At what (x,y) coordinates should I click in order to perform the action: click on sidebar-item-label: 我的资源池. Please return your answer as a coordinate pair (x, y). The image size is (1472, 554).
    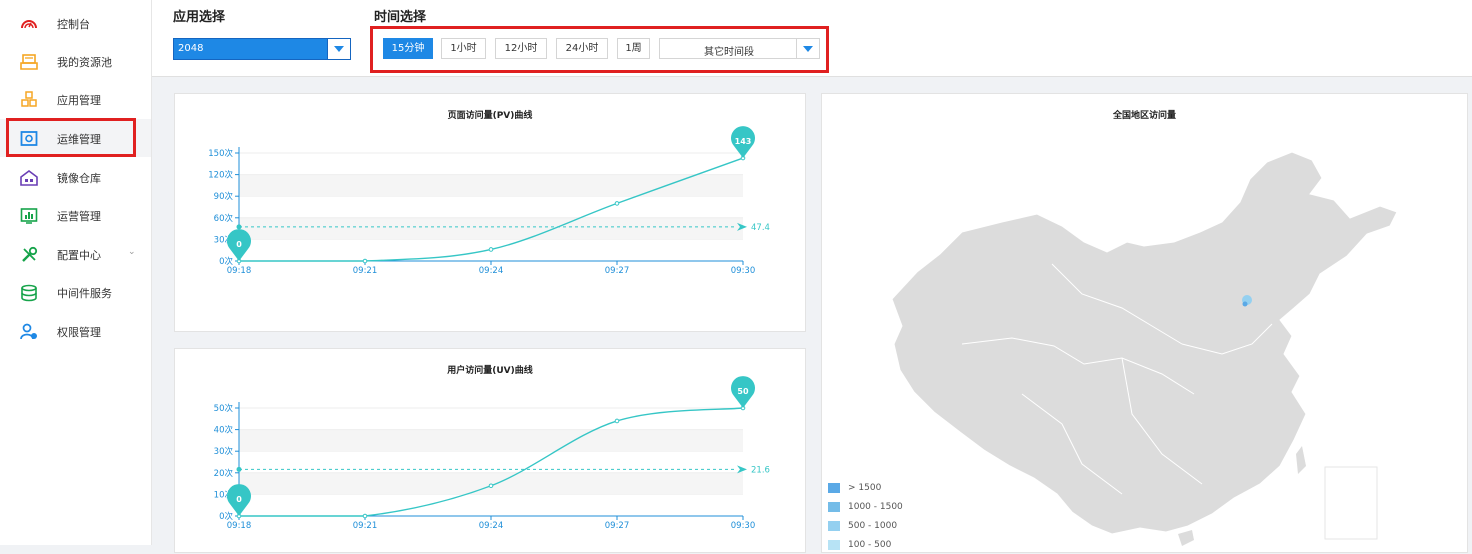
    Looking at the image, I should click on (84, 62).